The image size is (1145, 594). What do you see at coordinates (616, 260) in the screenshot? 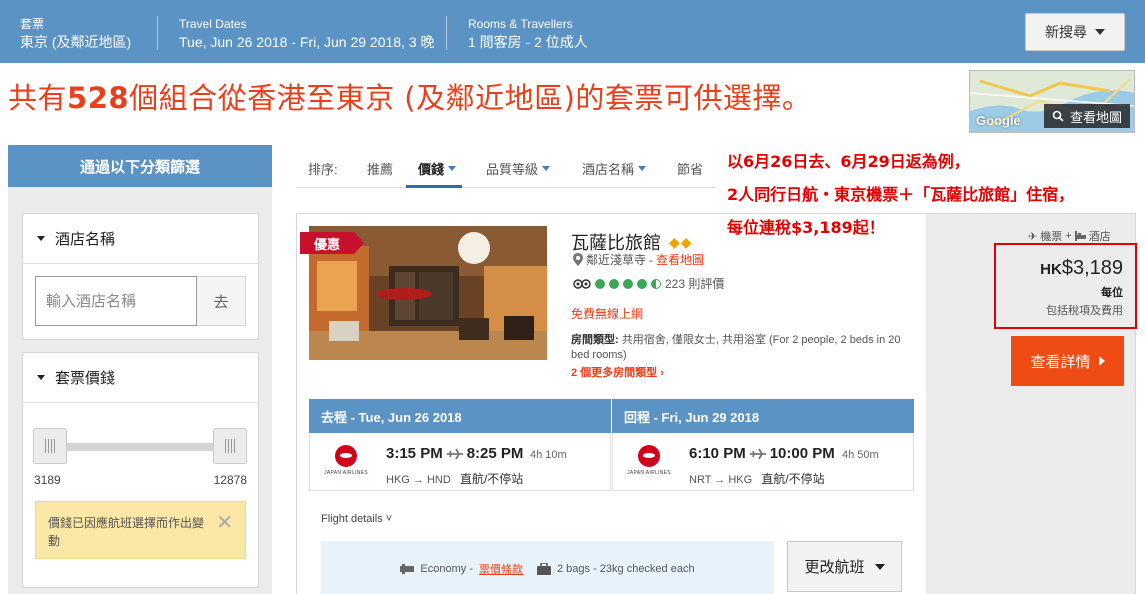
I see `hotel-location-text: 鄰近淺草寺` at bounding box center [616, 260].